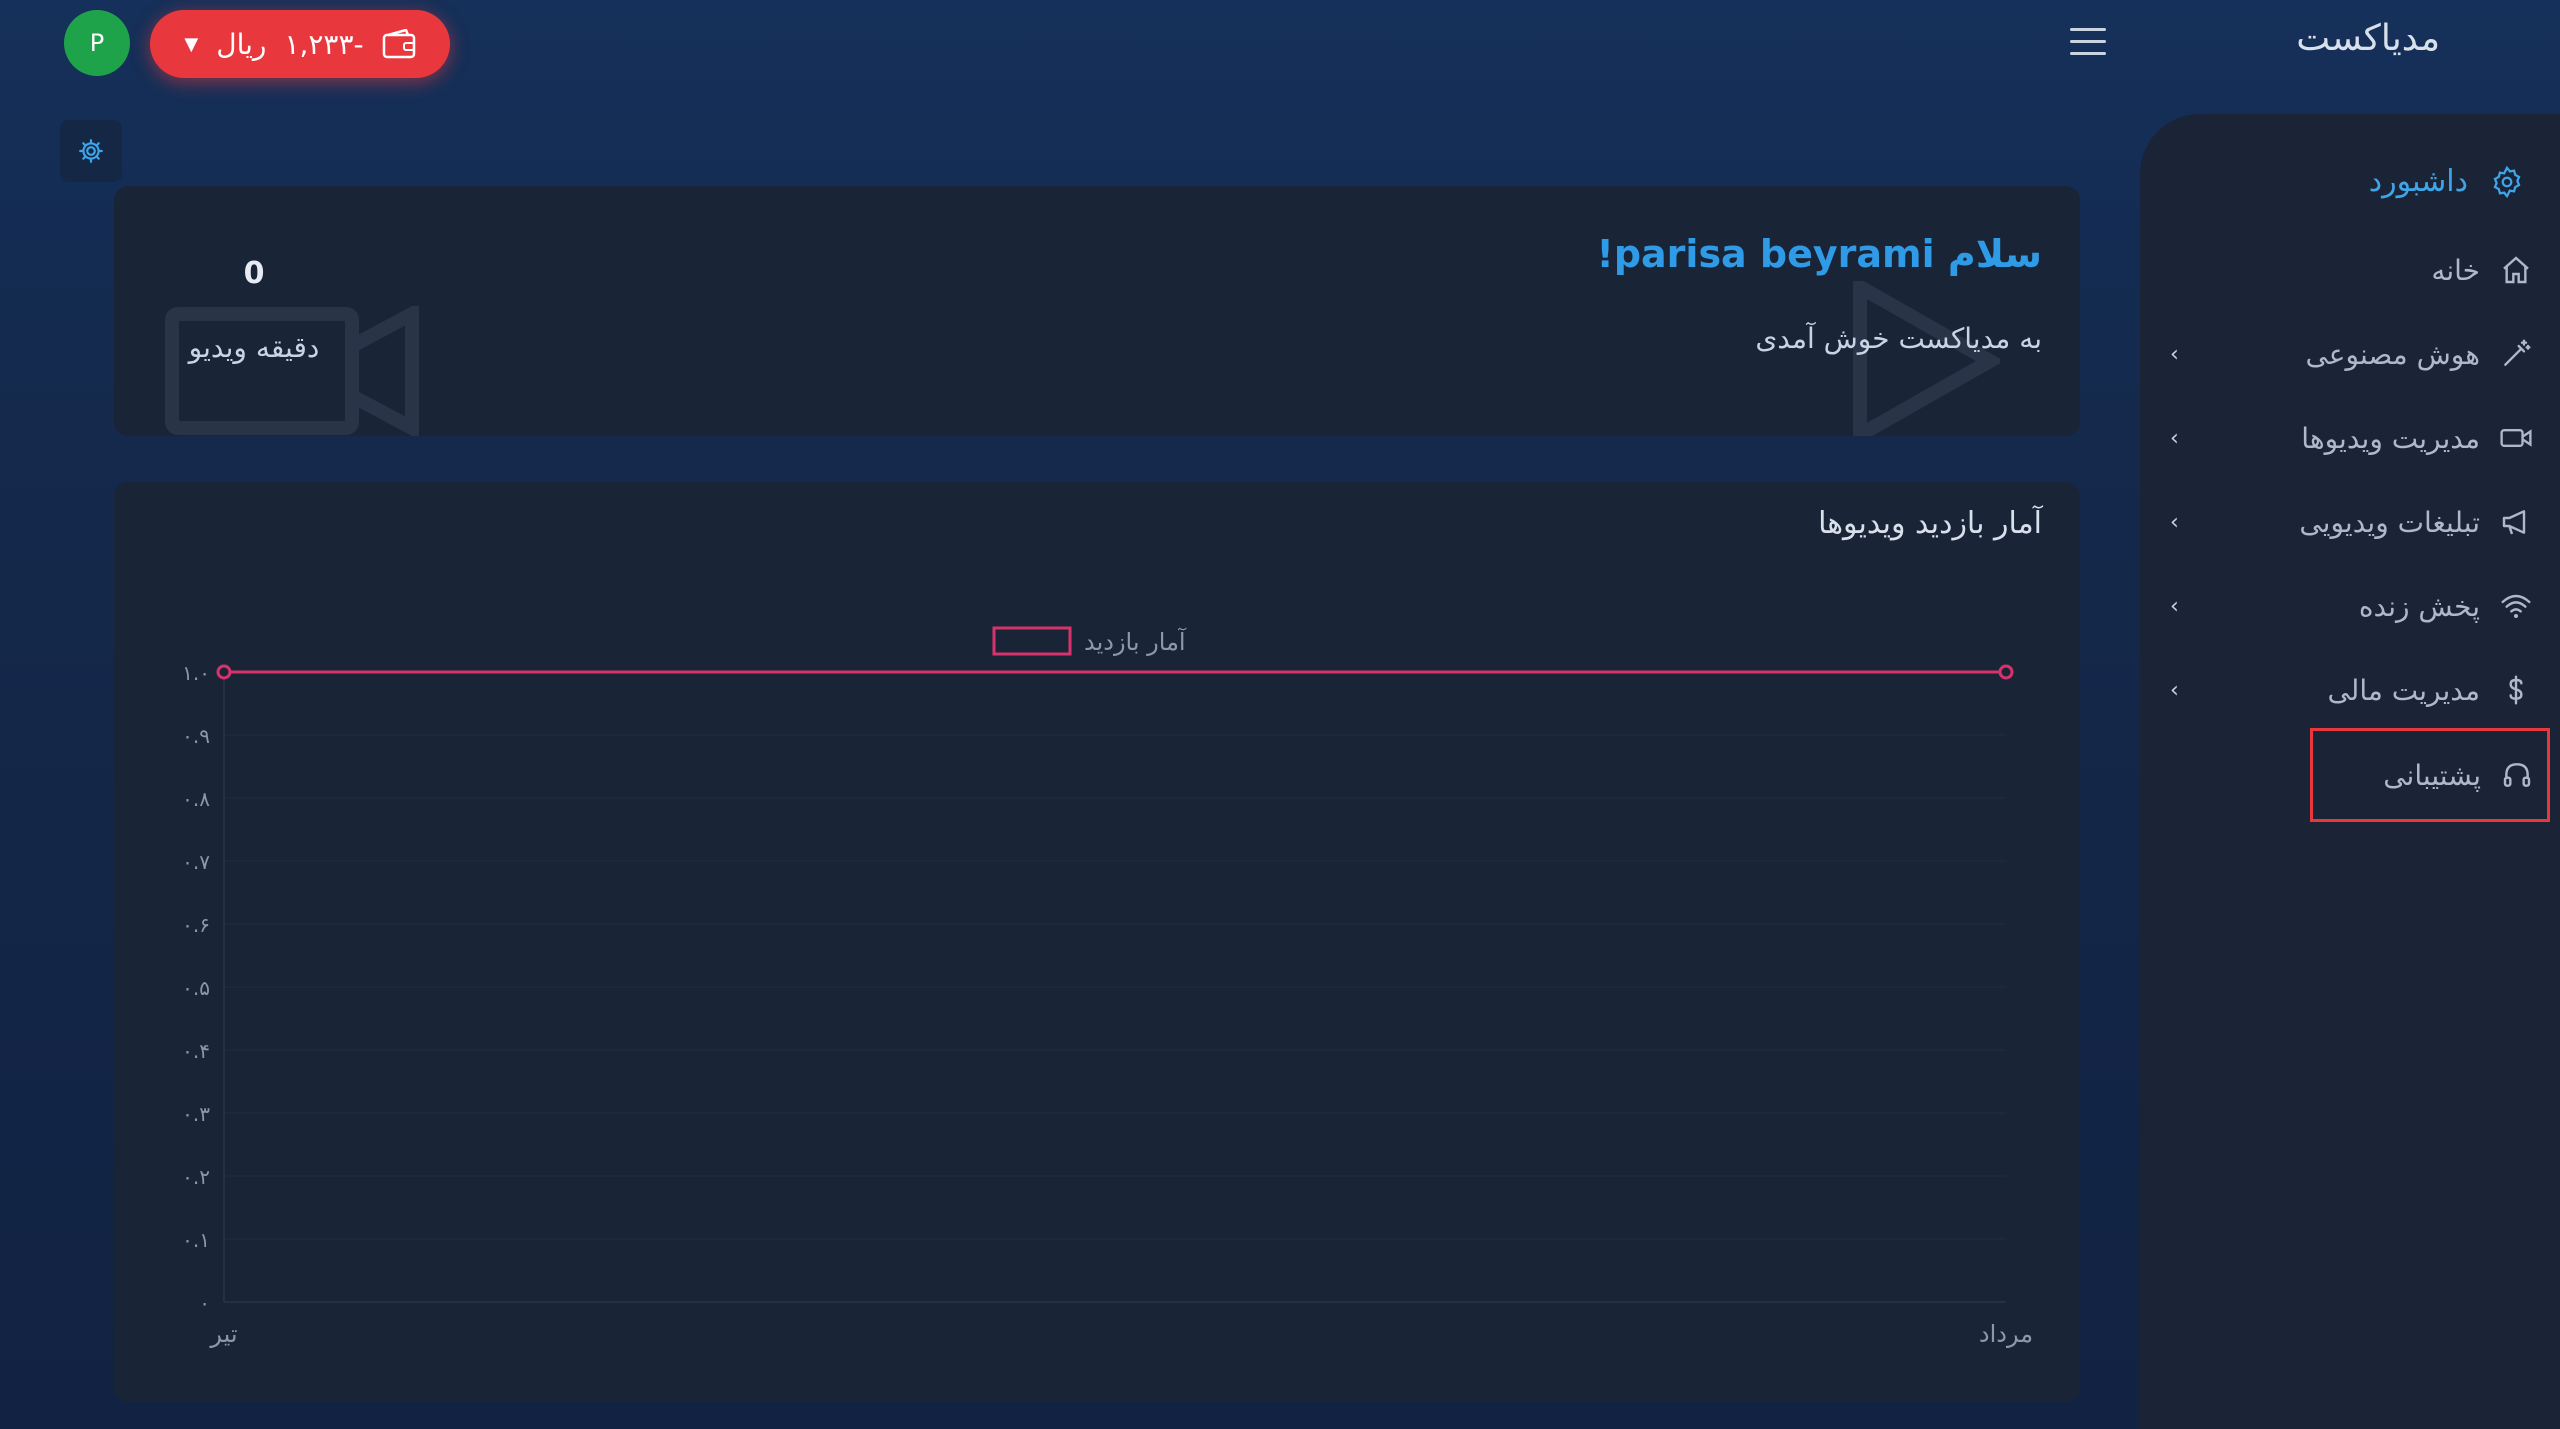 The width and height of the screenshot is (2560, 1429). I want to click on sidebar-item-home: خانه, so click(2350, 270).